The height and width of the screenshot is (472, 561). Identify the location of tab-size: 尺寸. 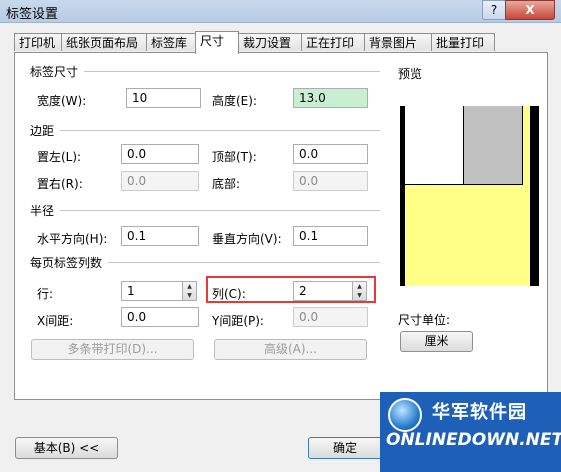
(217, 42).